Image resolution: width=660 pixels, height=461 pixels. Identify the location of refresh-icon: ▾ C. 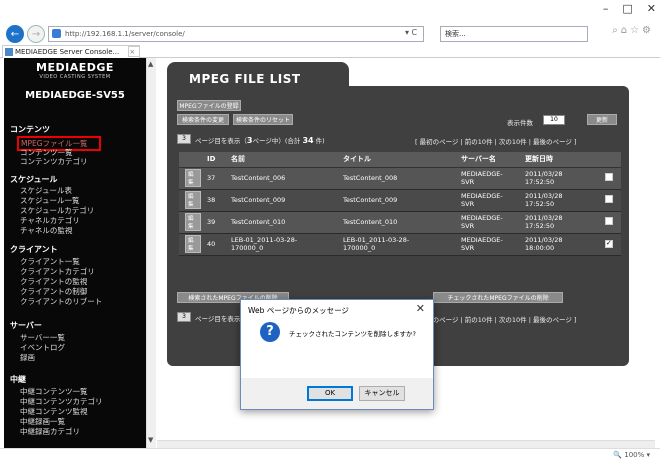
(411, 32).